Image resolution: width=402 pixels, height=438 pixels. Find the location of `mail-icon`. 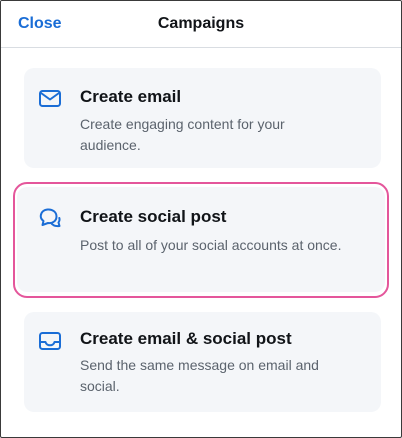

mail-icon is located at coordinates (50, 98).